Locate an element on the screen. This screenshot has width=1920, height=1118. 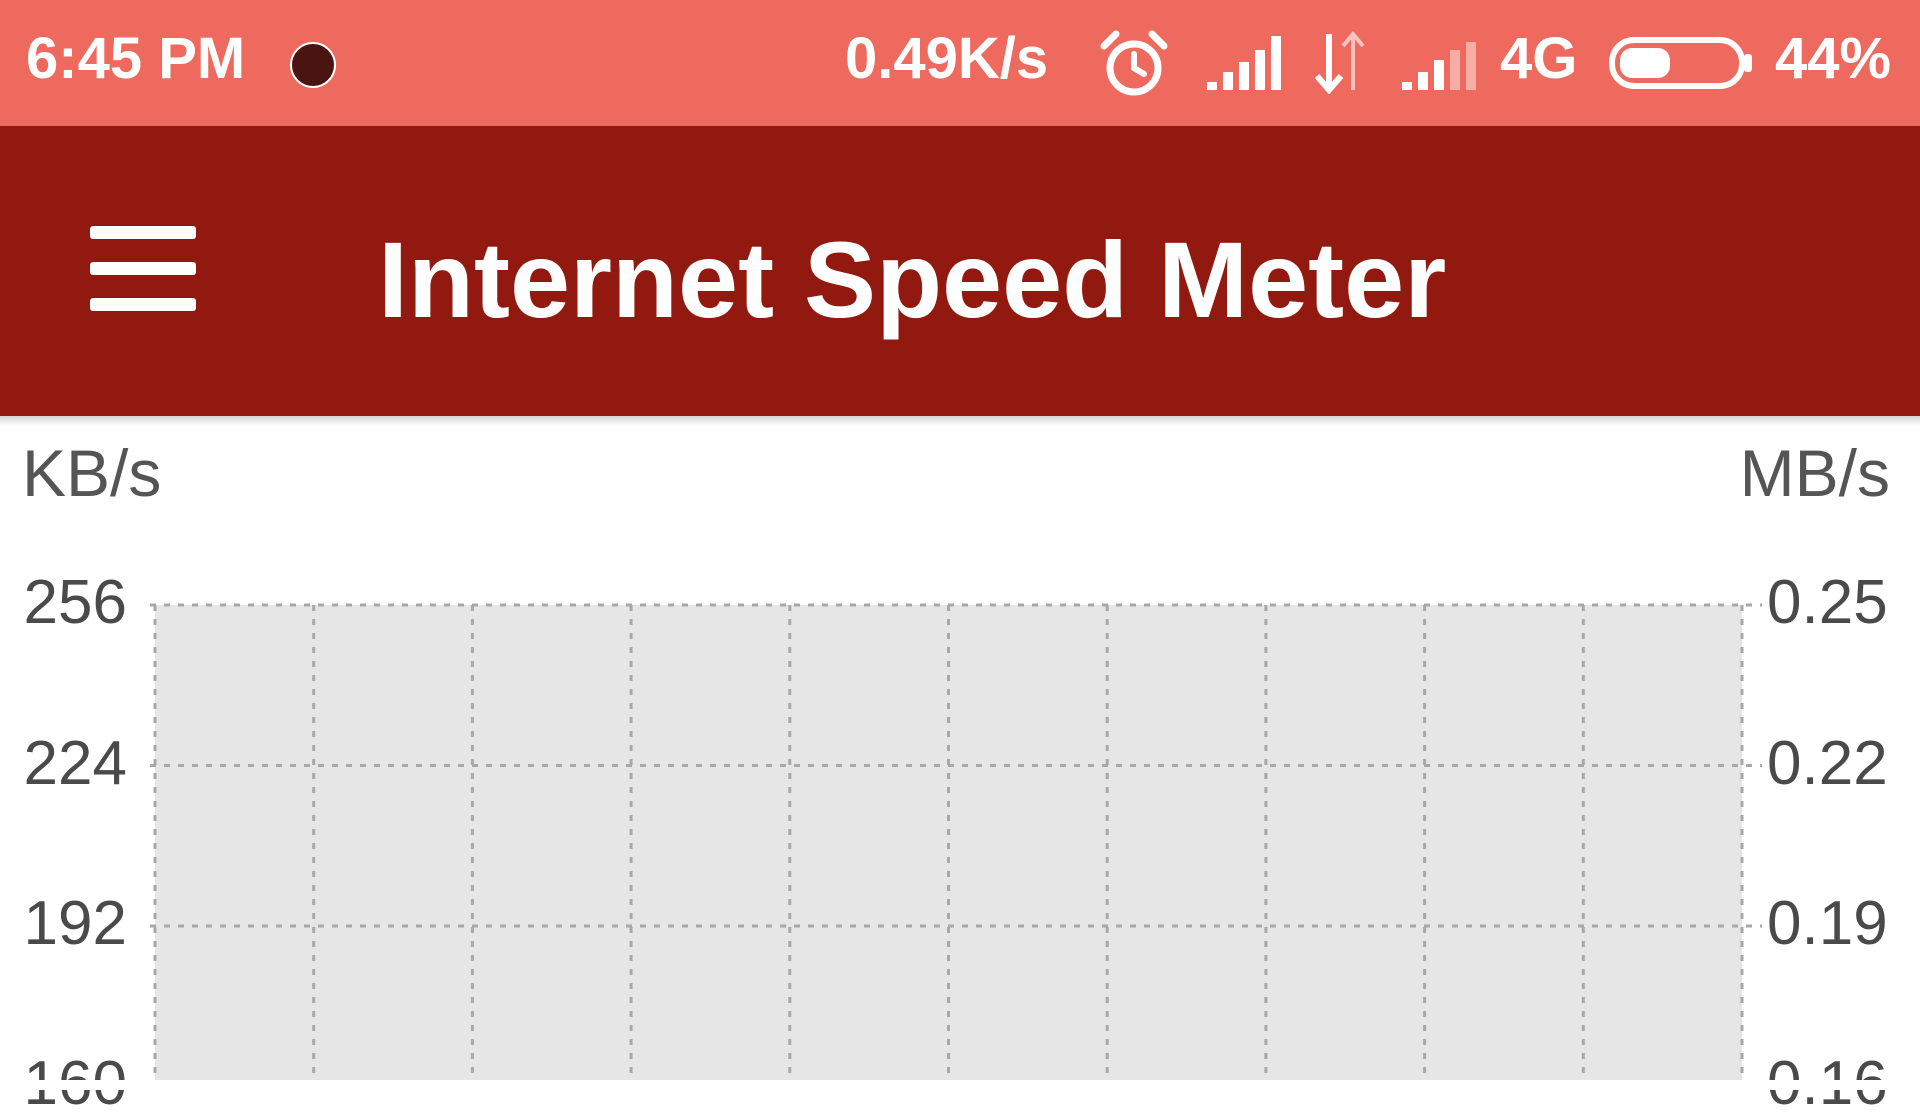
status-bar: 6:45 PM 0.49K/s 4G 44% is located at coordinates (960, 63).